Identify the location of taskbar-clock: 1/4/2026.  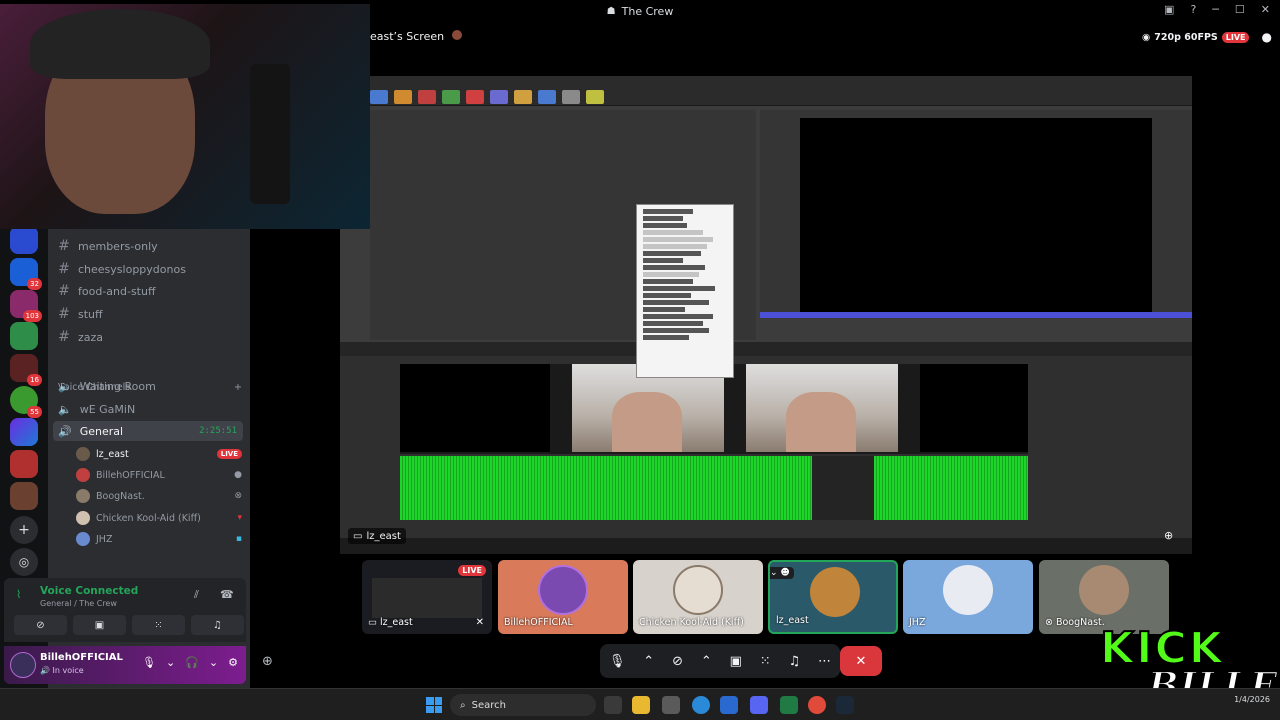
(1252, 699).